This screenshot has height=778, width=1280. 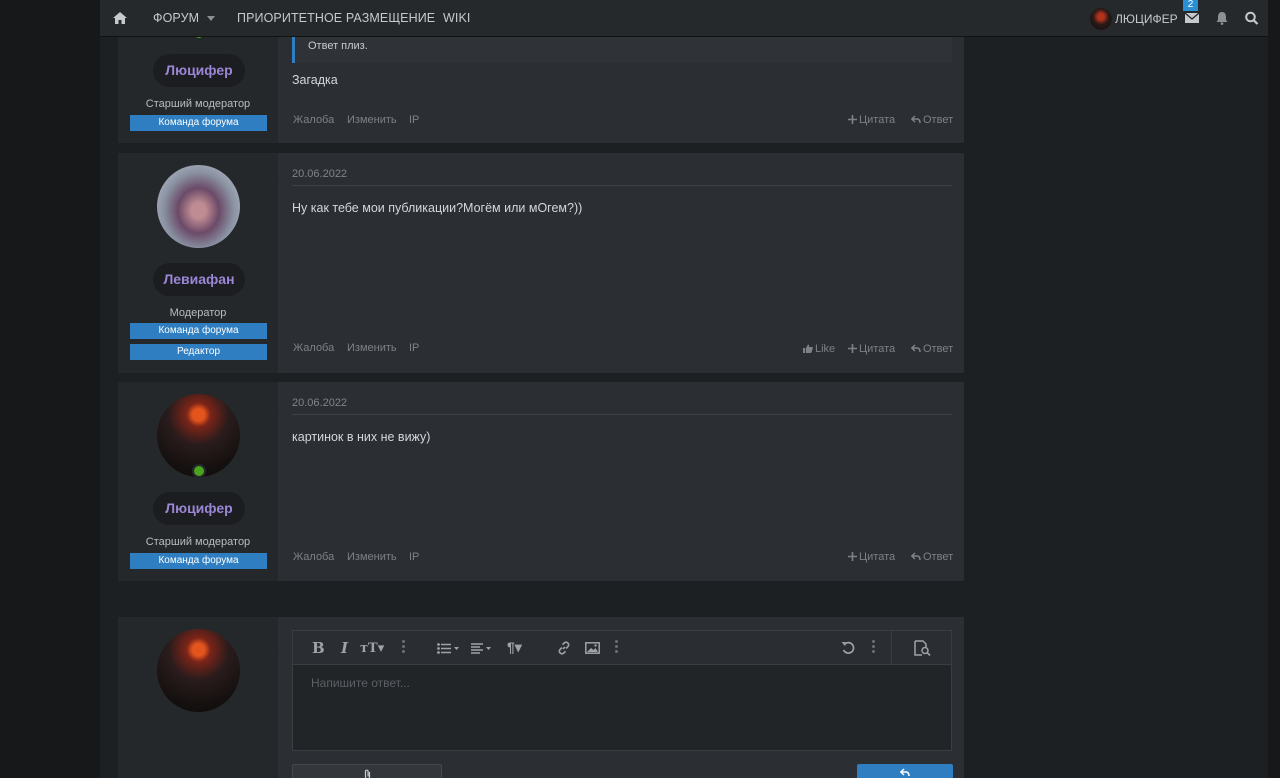 I want to click on bold-icon: B, so click(x=318, y=648).